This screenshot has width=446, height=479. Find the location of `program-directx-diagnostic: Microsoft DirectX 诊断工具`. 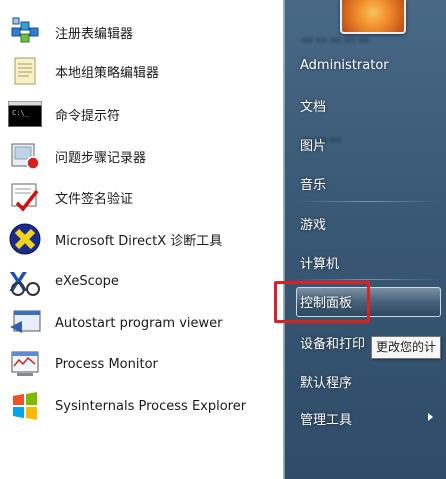

program-directx-diagnostic: Microsoft DirectX 诊断工具 is located at coordinates (142, 239).